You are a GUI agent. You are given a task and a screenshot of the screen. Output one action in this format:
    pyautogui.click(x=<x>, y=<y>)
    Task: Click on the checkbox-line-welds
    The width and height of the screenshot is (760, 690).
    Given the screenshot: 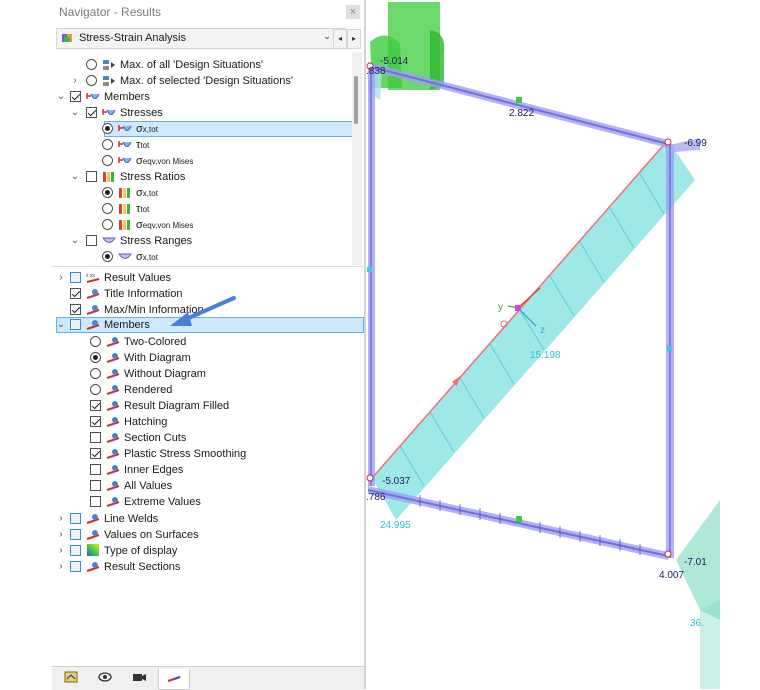 What is the action you would take?
    pyautogui.click(x=75, y=518)
    